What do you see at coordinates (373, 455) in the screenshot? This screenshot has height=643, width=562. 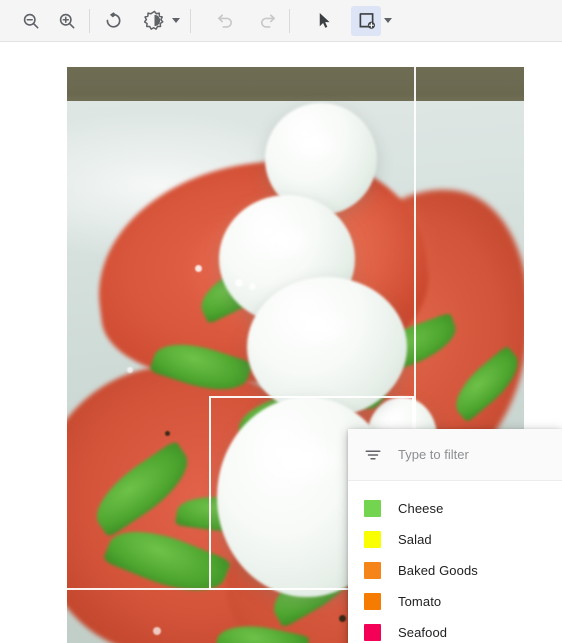 I see `filter-icon` at bounding box center [373, 455].